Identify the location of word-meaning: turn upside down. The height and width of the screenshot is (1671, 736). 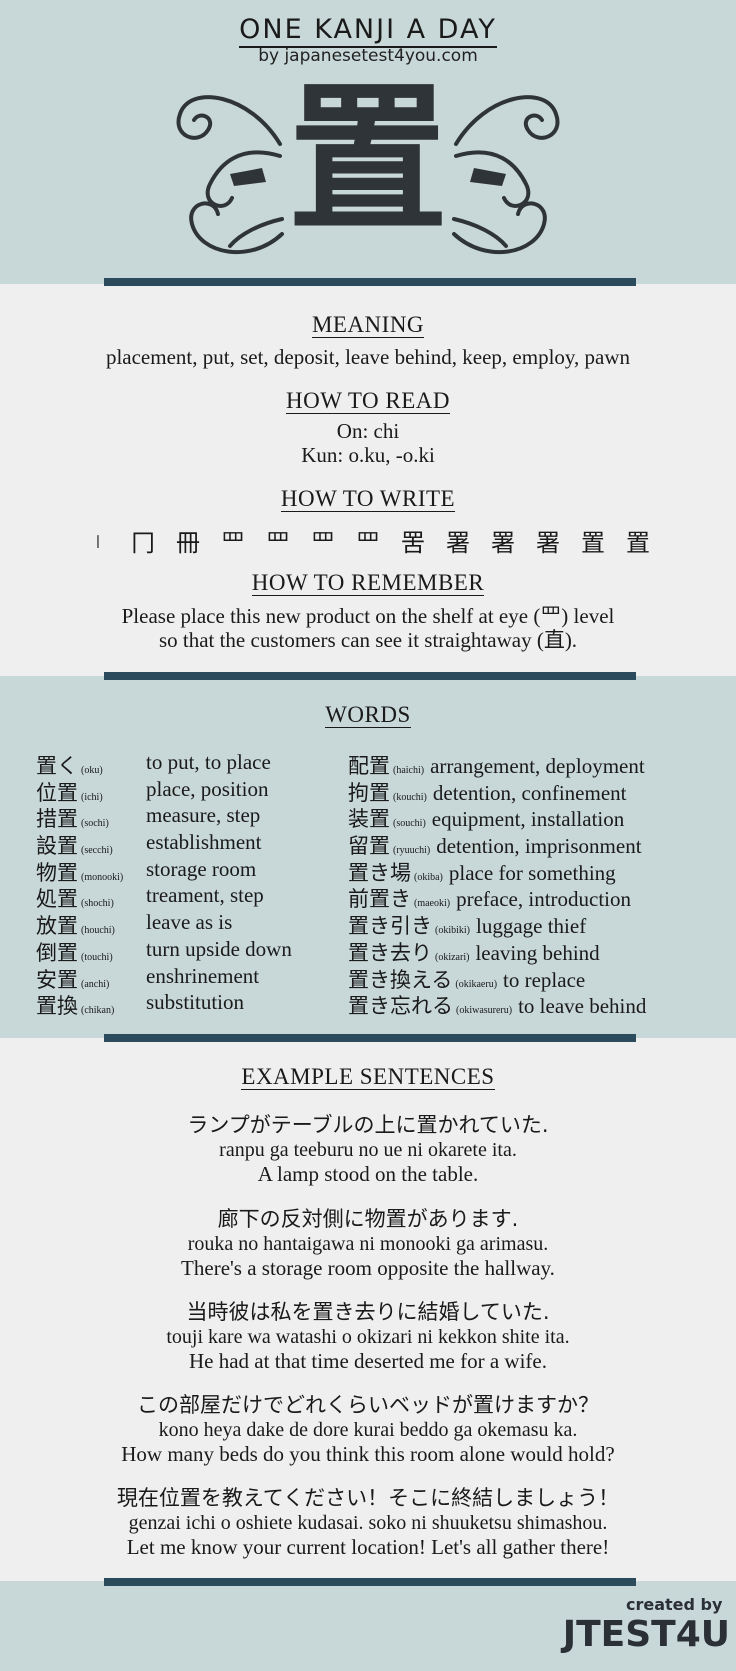
(219, 948).